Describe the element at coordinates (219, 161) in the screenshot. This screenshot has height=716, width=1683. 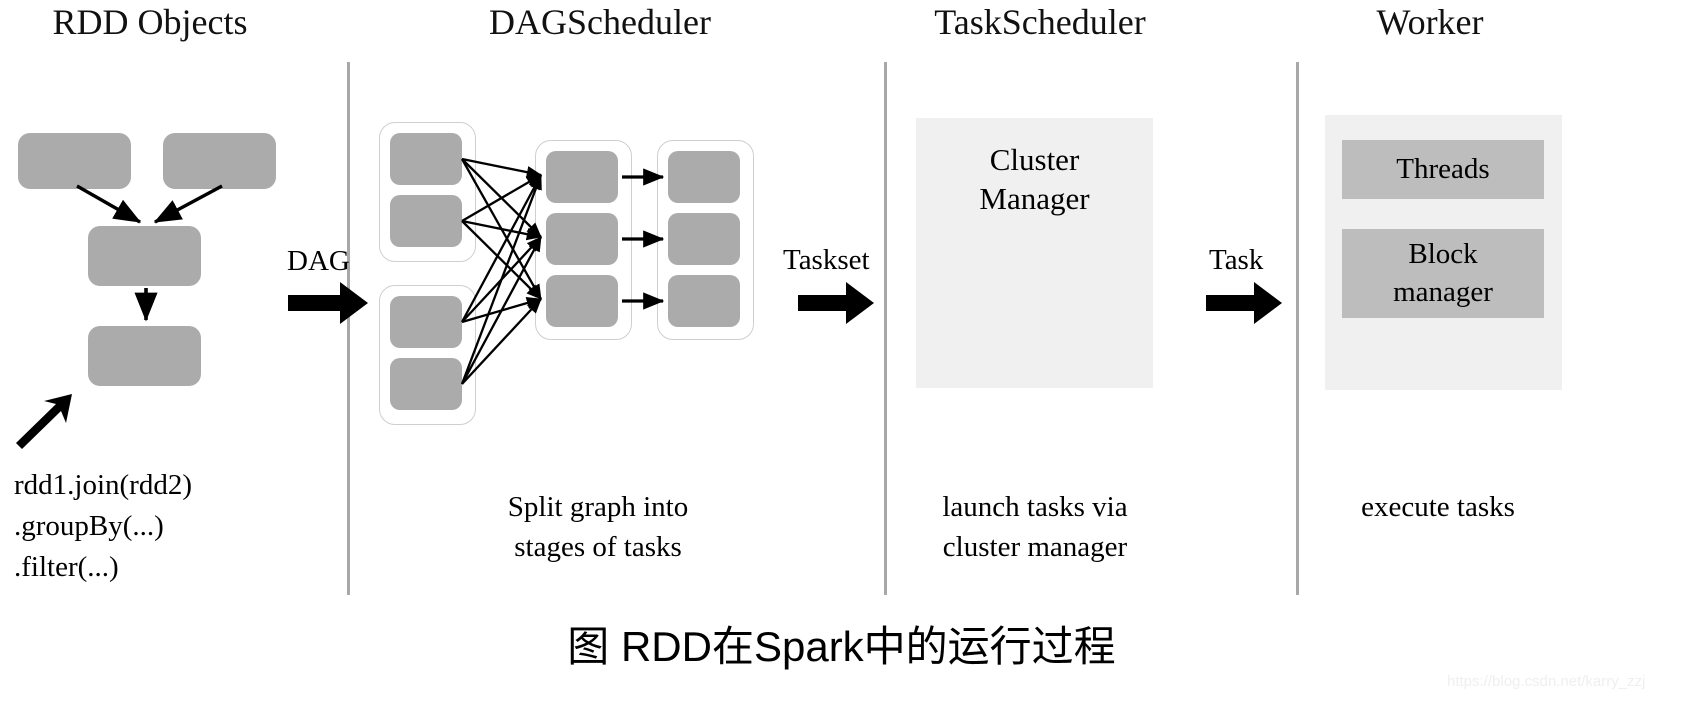
I see `rdd-node-rdd2` at that location.